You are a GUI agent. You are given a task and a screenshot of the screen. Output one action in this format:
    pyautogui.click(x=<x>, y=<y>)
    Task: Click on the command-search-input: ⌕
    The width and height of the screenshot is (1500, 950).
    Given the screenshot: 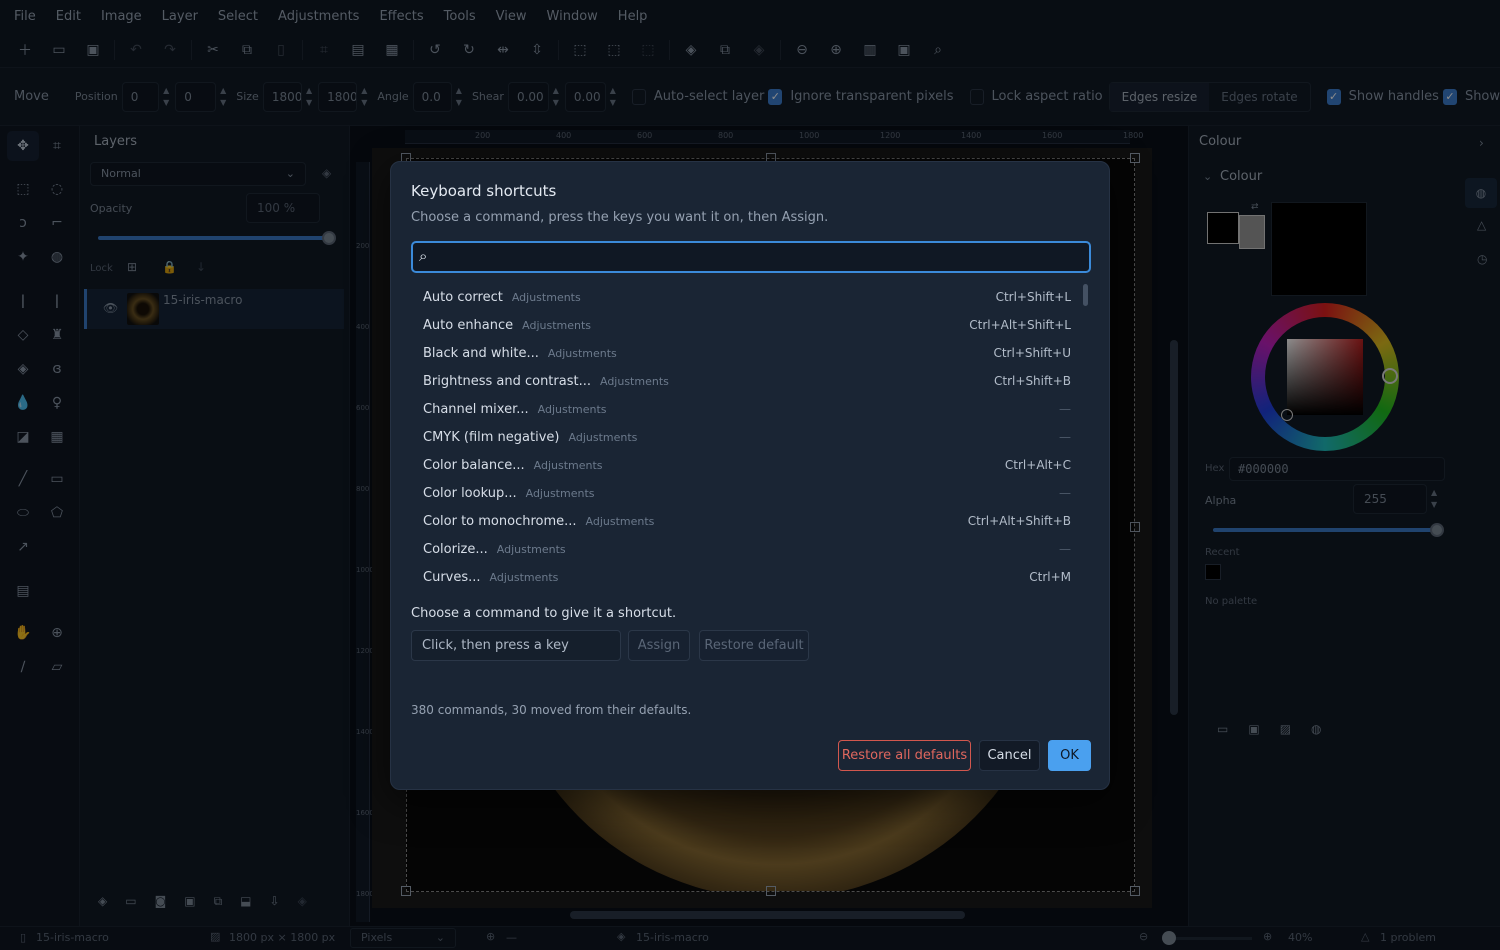 What is the action you would take?
    pyautogui.click(x=751, y=257)
    